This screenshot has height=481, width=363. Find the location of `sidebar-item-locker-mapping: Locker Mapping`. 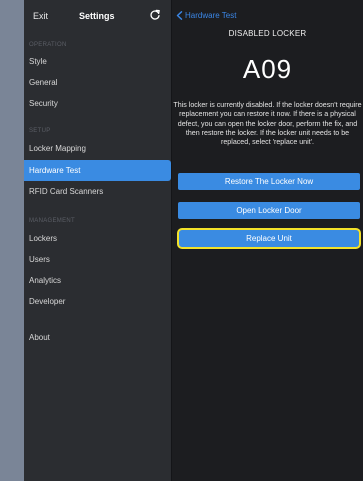

sidebar-item-locker-mapping: Locker Mapping is located at coordinates (97, 148).